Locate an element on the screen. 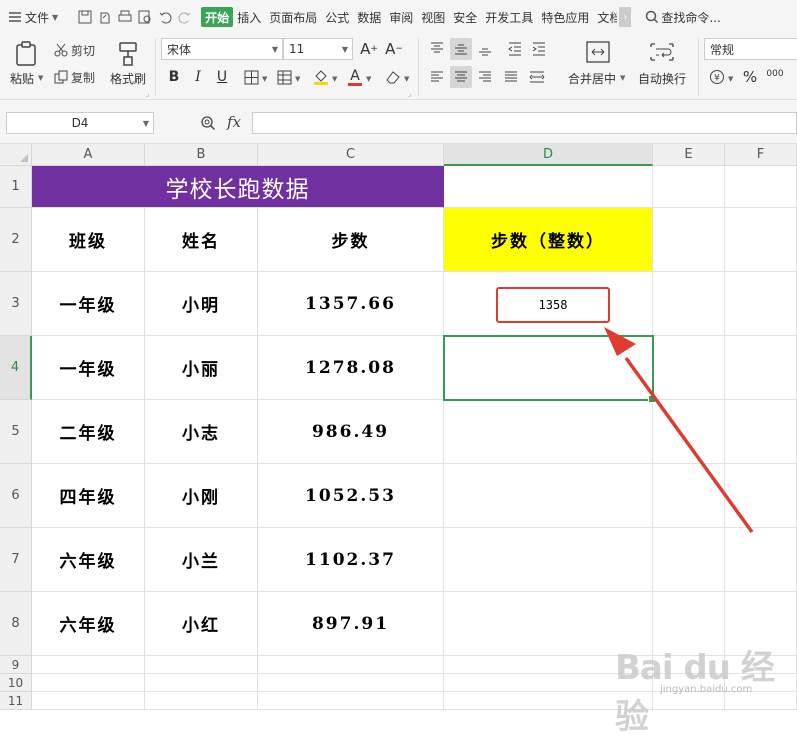 The height and width of the screenshot is (738, 797). font-name-select: 宋体 ▼ is located at coordinates (222, 49).